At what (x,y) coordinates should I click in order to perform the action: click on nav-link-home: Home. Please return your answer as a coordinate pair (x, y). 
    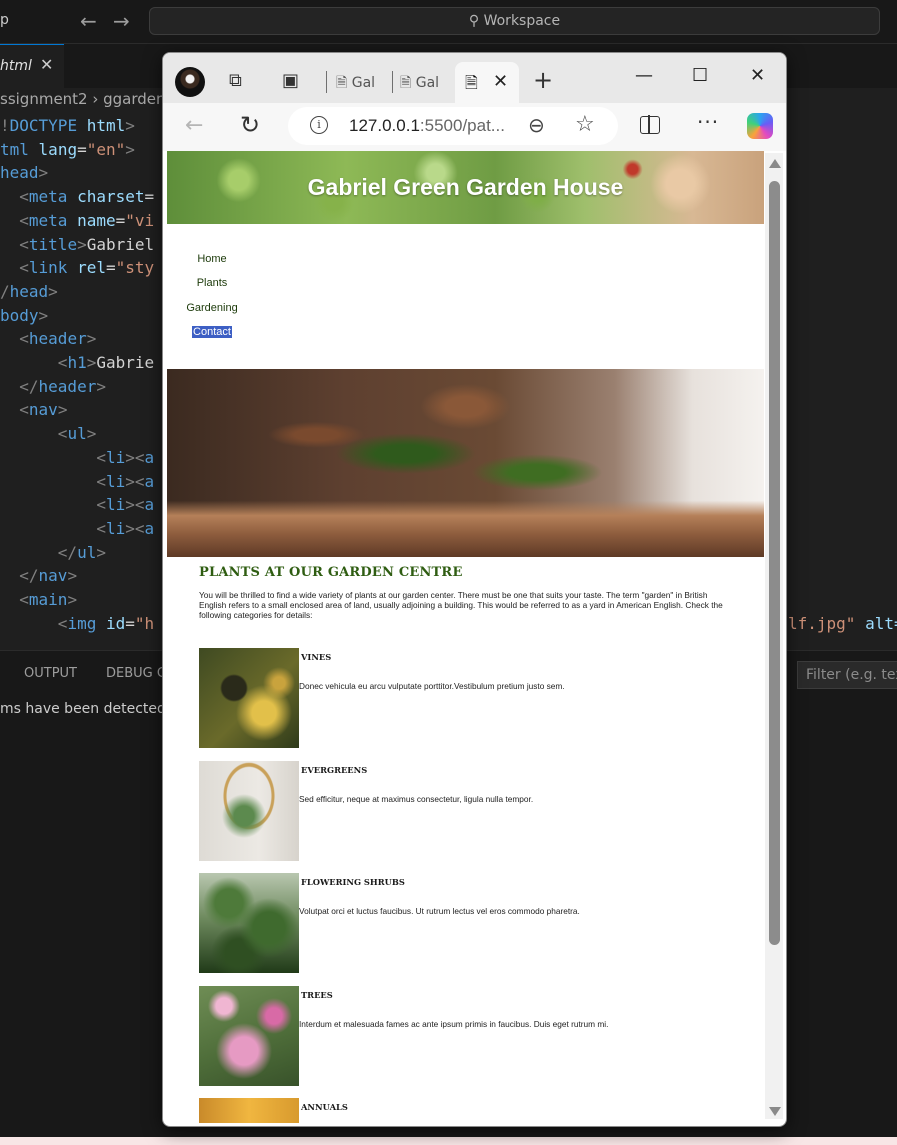
    Looking at the image, I should click on (212, 259).